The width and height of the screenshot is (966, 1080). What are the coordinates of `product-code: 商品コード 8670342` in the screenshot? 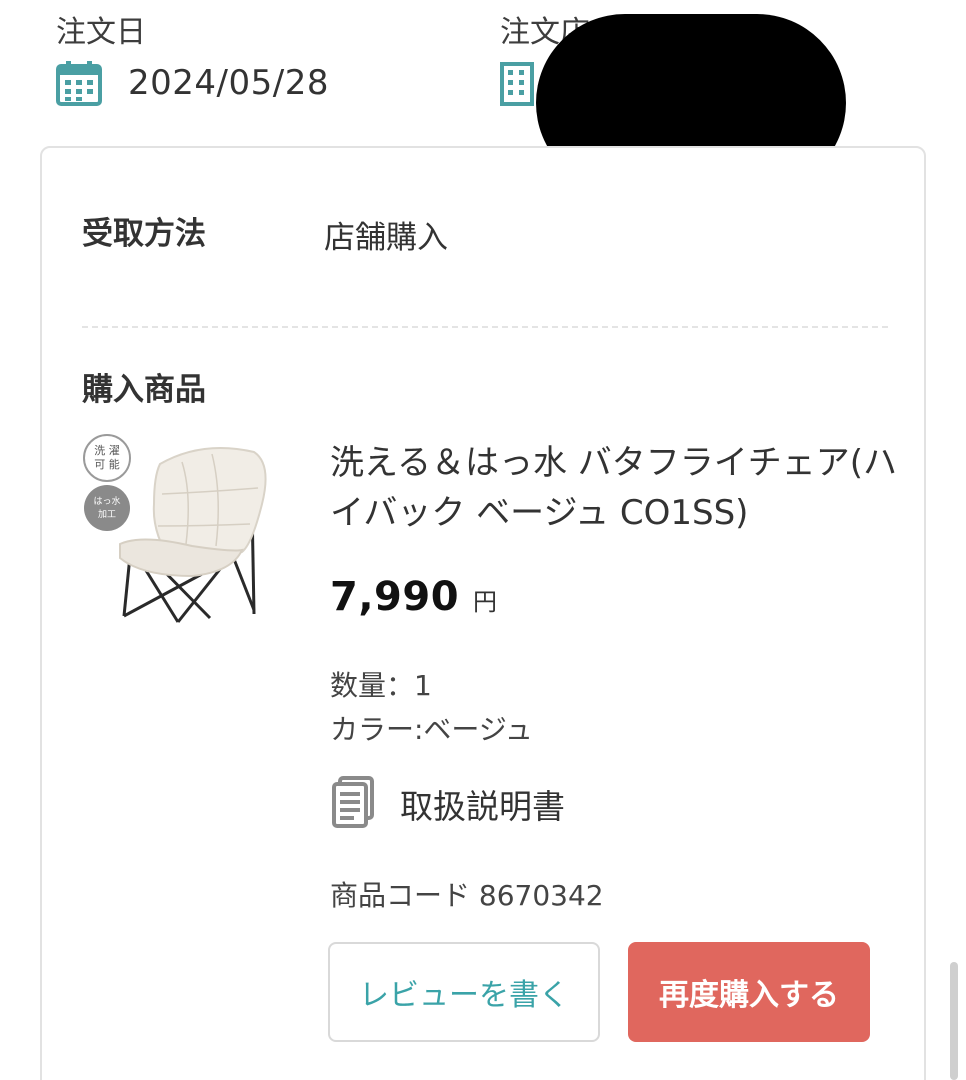 It's located at (467, 895).